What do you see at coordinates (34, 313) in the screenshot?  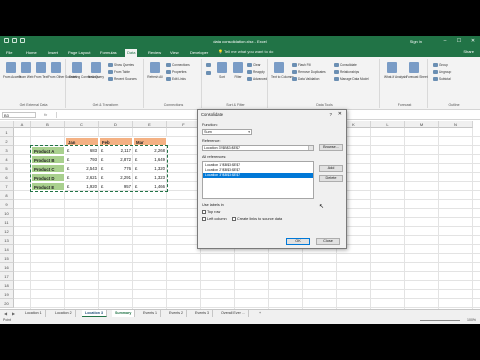 I see `sheet-tab: Location 1` at bounding box center [34, 313].